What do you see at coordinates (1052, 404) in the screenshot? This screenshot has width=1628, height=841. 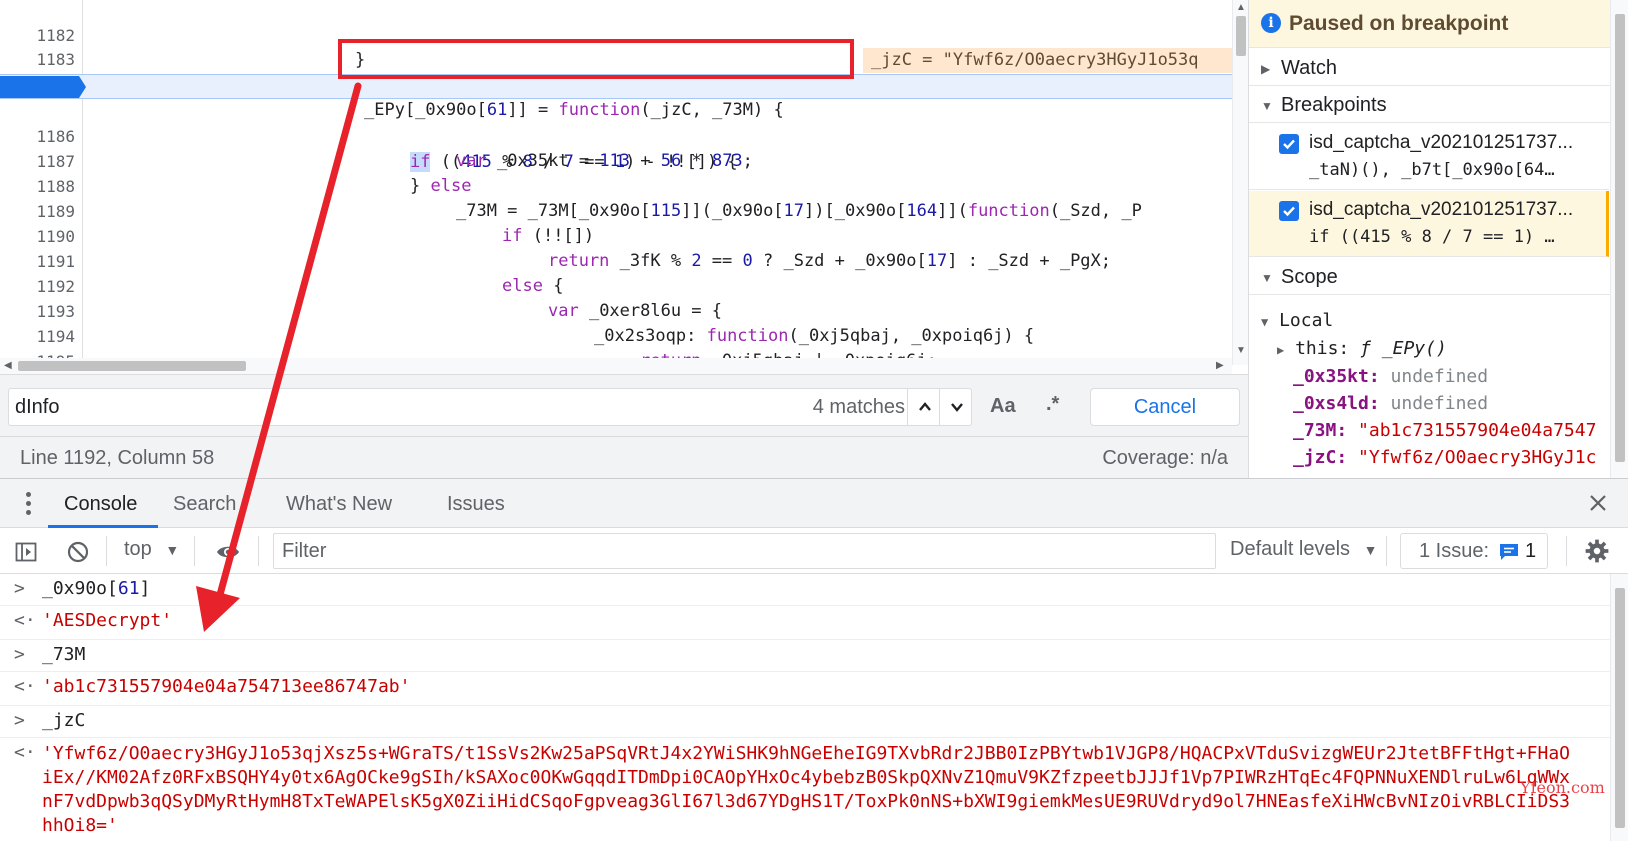 I see `regex-button: .*` at bounding box center [1052, 404].